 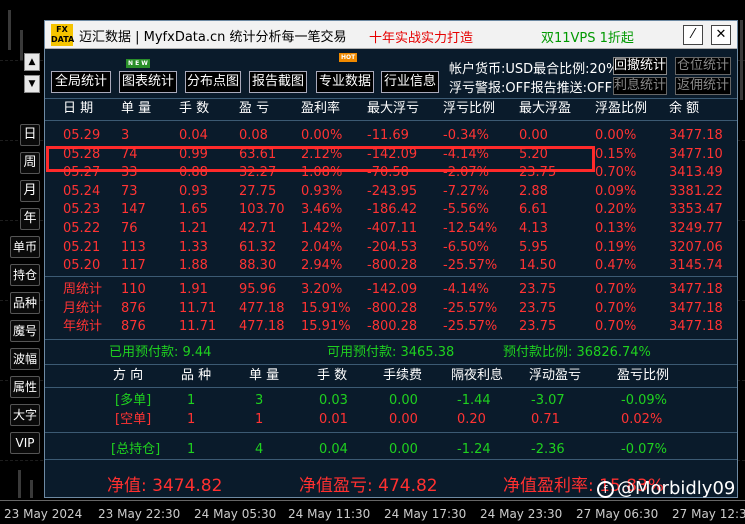 I want to click on chart-stats-button: 图表统计, so click(x=148, y=82).